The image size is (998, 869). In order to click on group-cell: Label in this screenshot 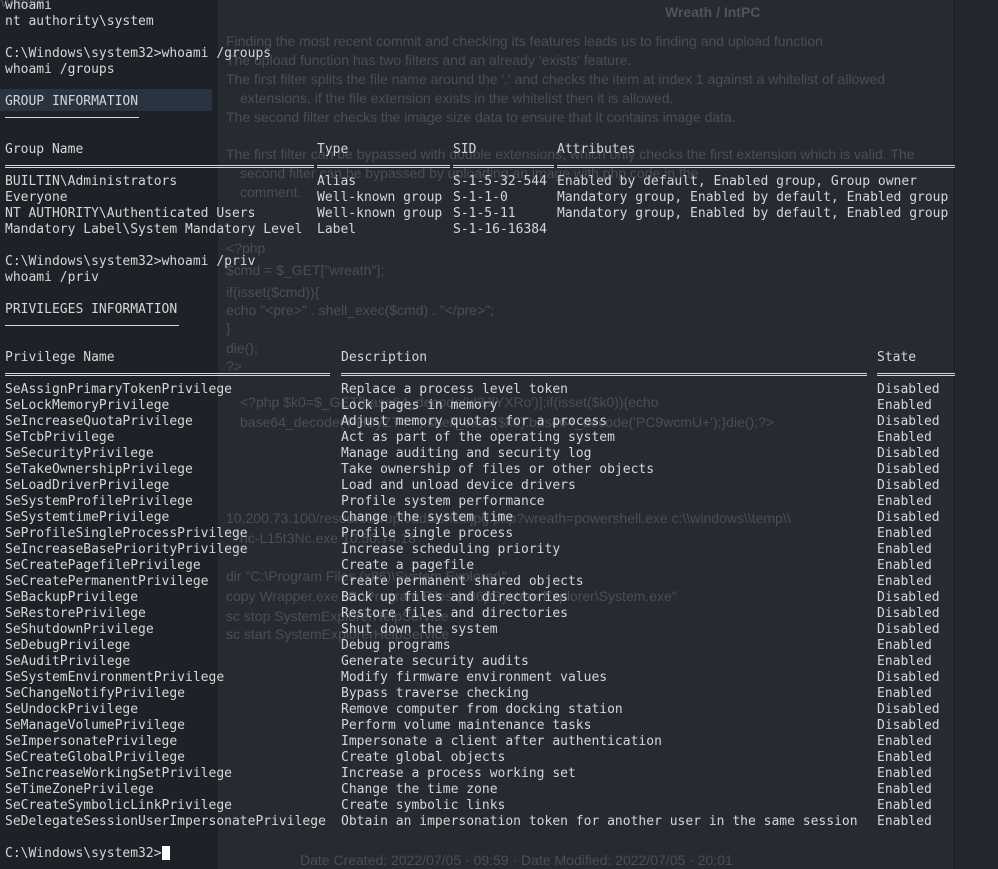, I will do `click(337, 229)`.